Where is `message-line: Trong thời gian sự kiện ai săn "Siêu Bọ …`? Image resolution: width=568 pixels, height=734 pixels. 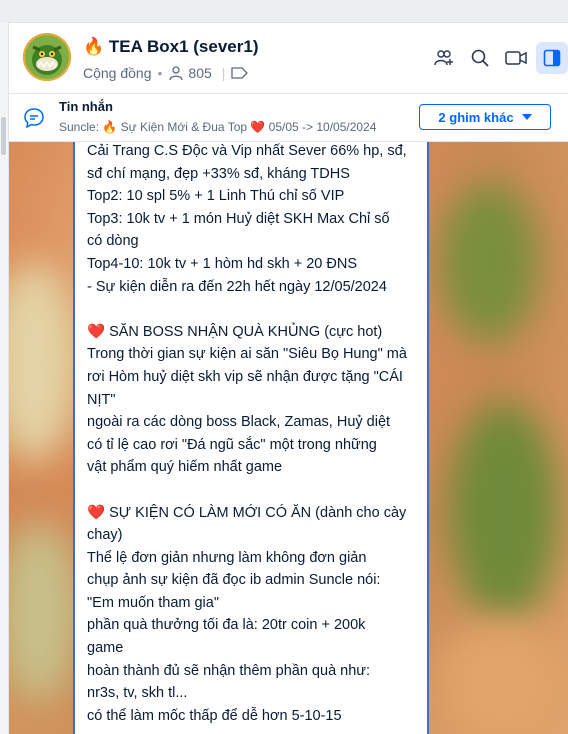
message-line: Trong thời gian sự kiện ai săn "Siêu Bọ … is located at coordinates (247, 354).